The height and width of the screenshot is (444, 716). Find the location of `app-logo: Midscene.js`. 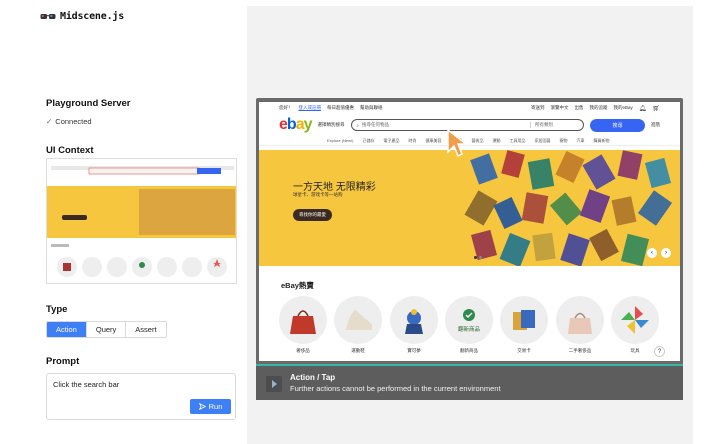

app-logo: Midscene.js is located at coordinates (82, 16).